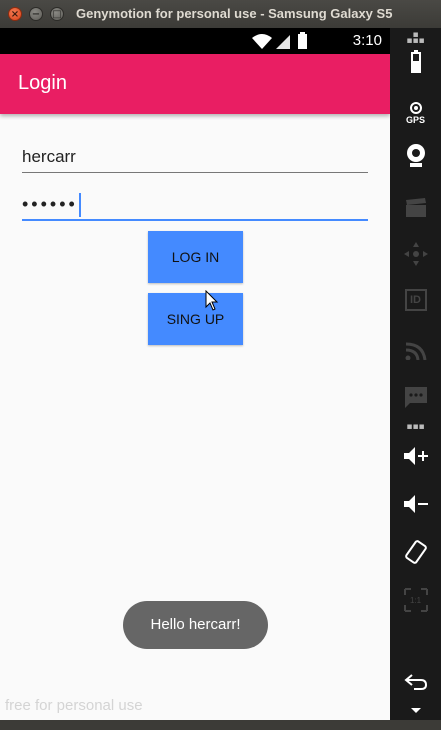 This screenshot has height=730, width=441. I want to click on password-field: ••••••, so click(195, 206).